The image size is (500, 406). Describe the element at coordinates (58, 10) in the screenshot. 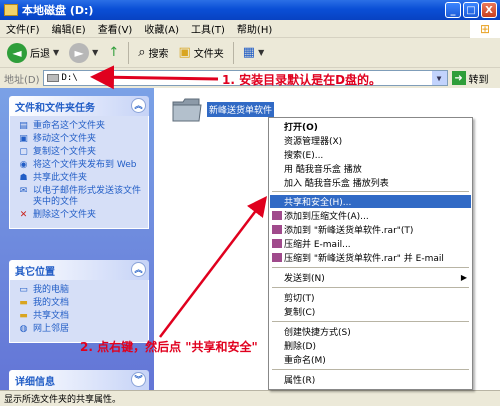

I see `window-title: 本地磁盘 (D:)` at that location.